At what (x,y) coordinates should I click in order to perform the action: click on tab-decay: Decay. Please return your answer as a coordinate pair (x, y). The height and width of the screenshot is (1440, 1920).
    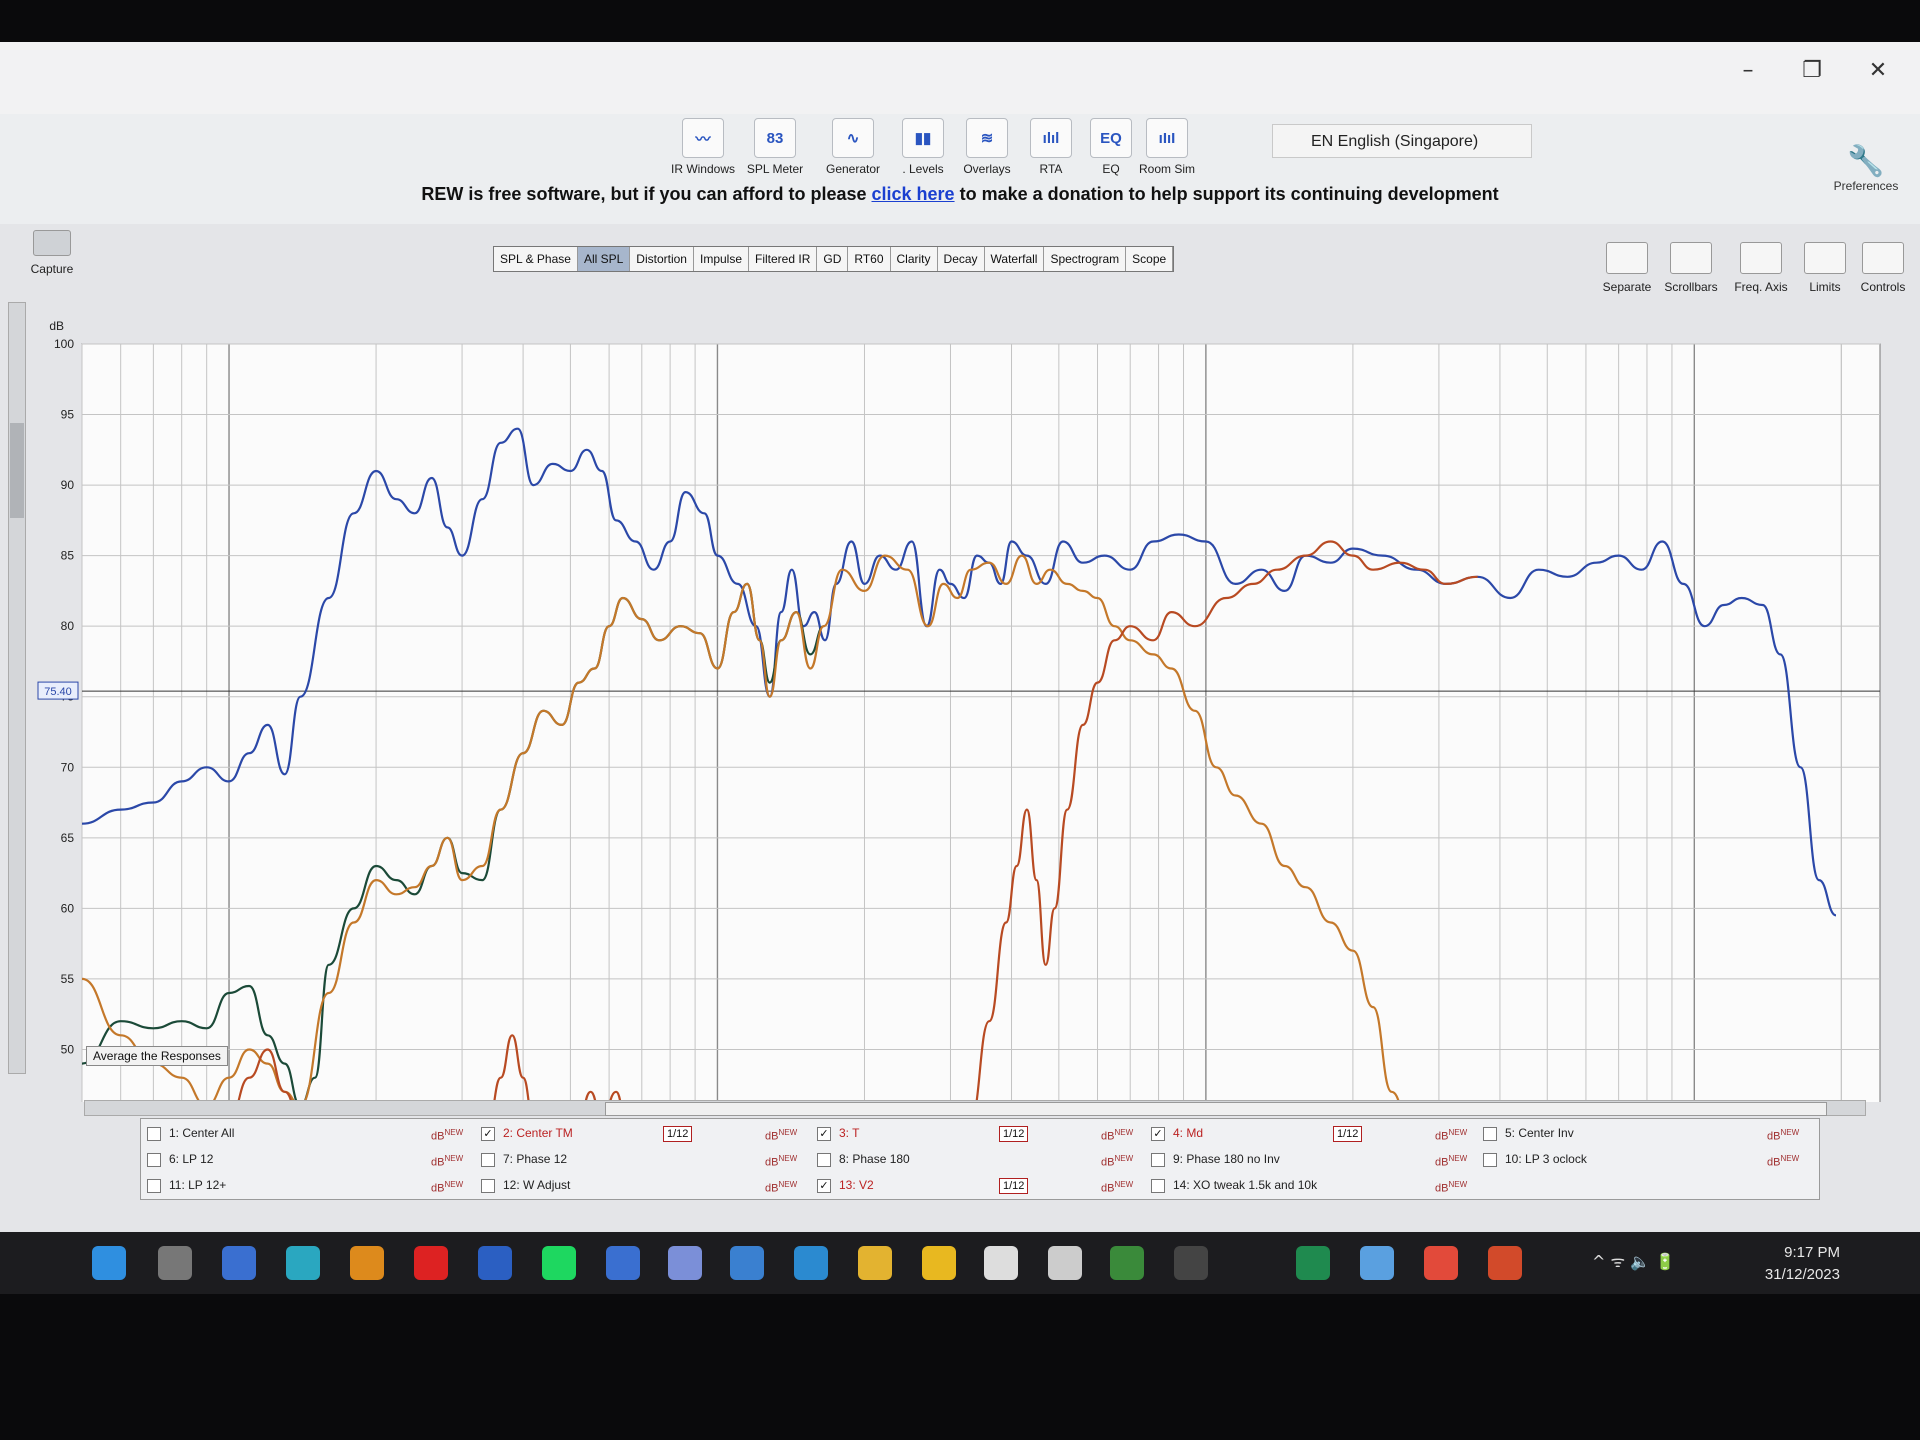
    Looking at the image, I should click on (961, 259).